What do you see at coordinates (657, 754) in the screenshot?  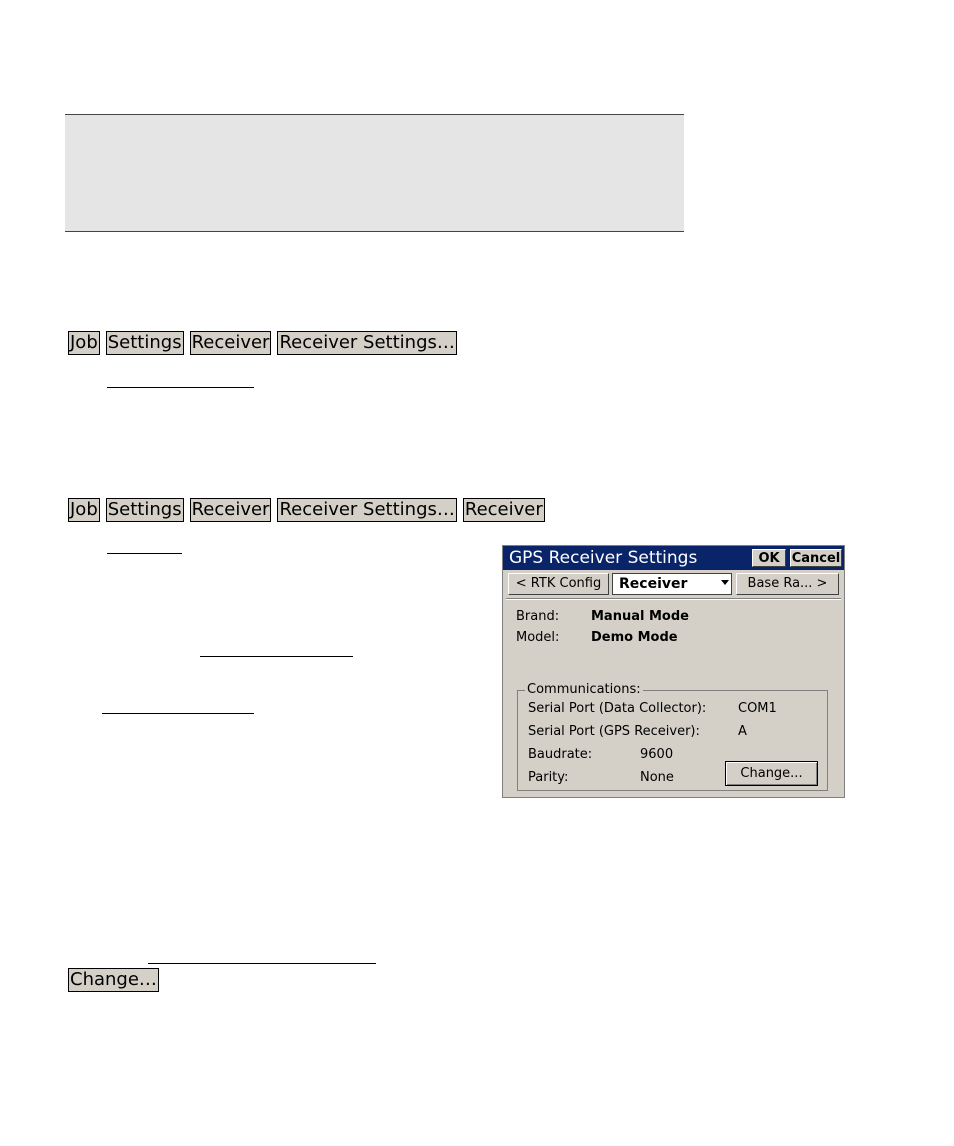 I see `baudrate-value: 9600` at bounding box center [657, 754].